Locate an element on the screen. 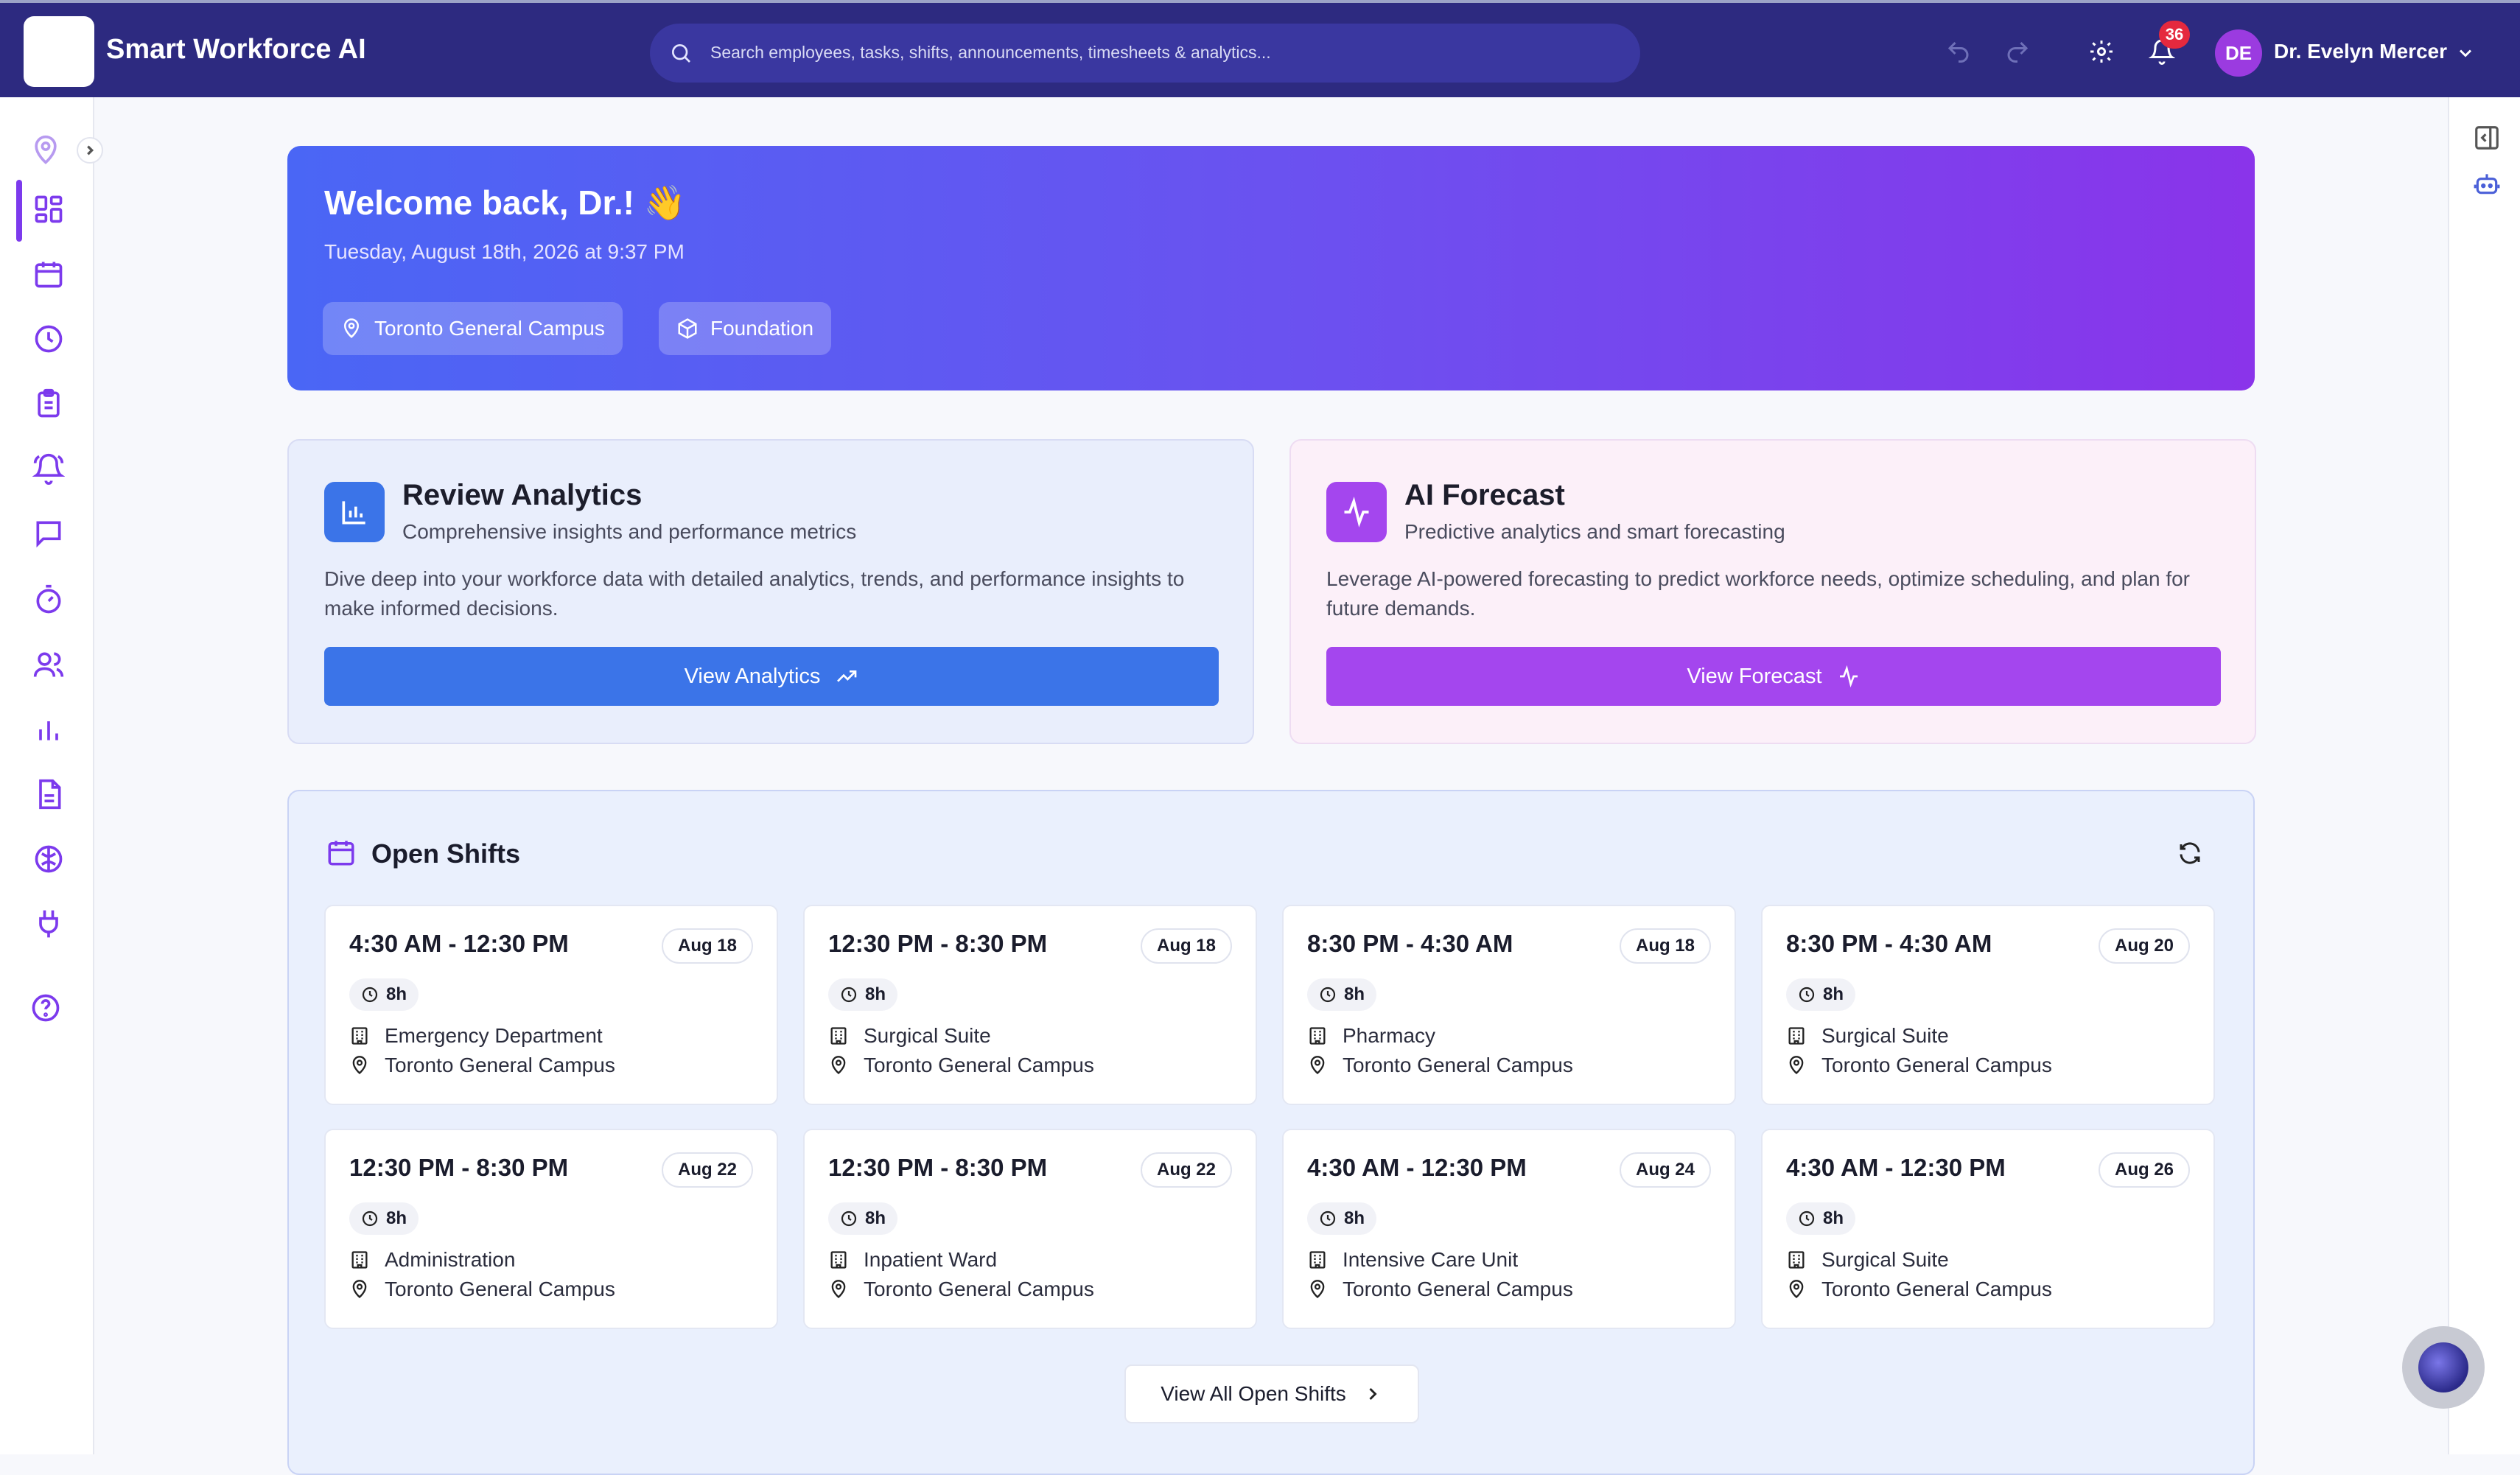  chevron-down-icon is located at coordinates (2465, 53).